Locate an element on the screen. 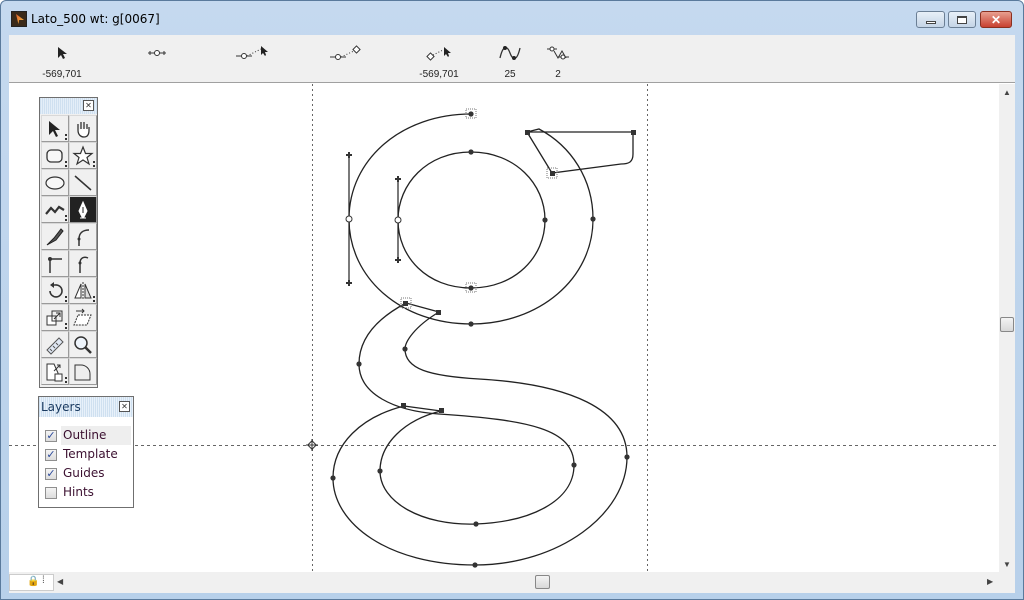 This screenshot has height=600, width=1024. curve-angle-readout: 25 is located at coordinates (510, 61).